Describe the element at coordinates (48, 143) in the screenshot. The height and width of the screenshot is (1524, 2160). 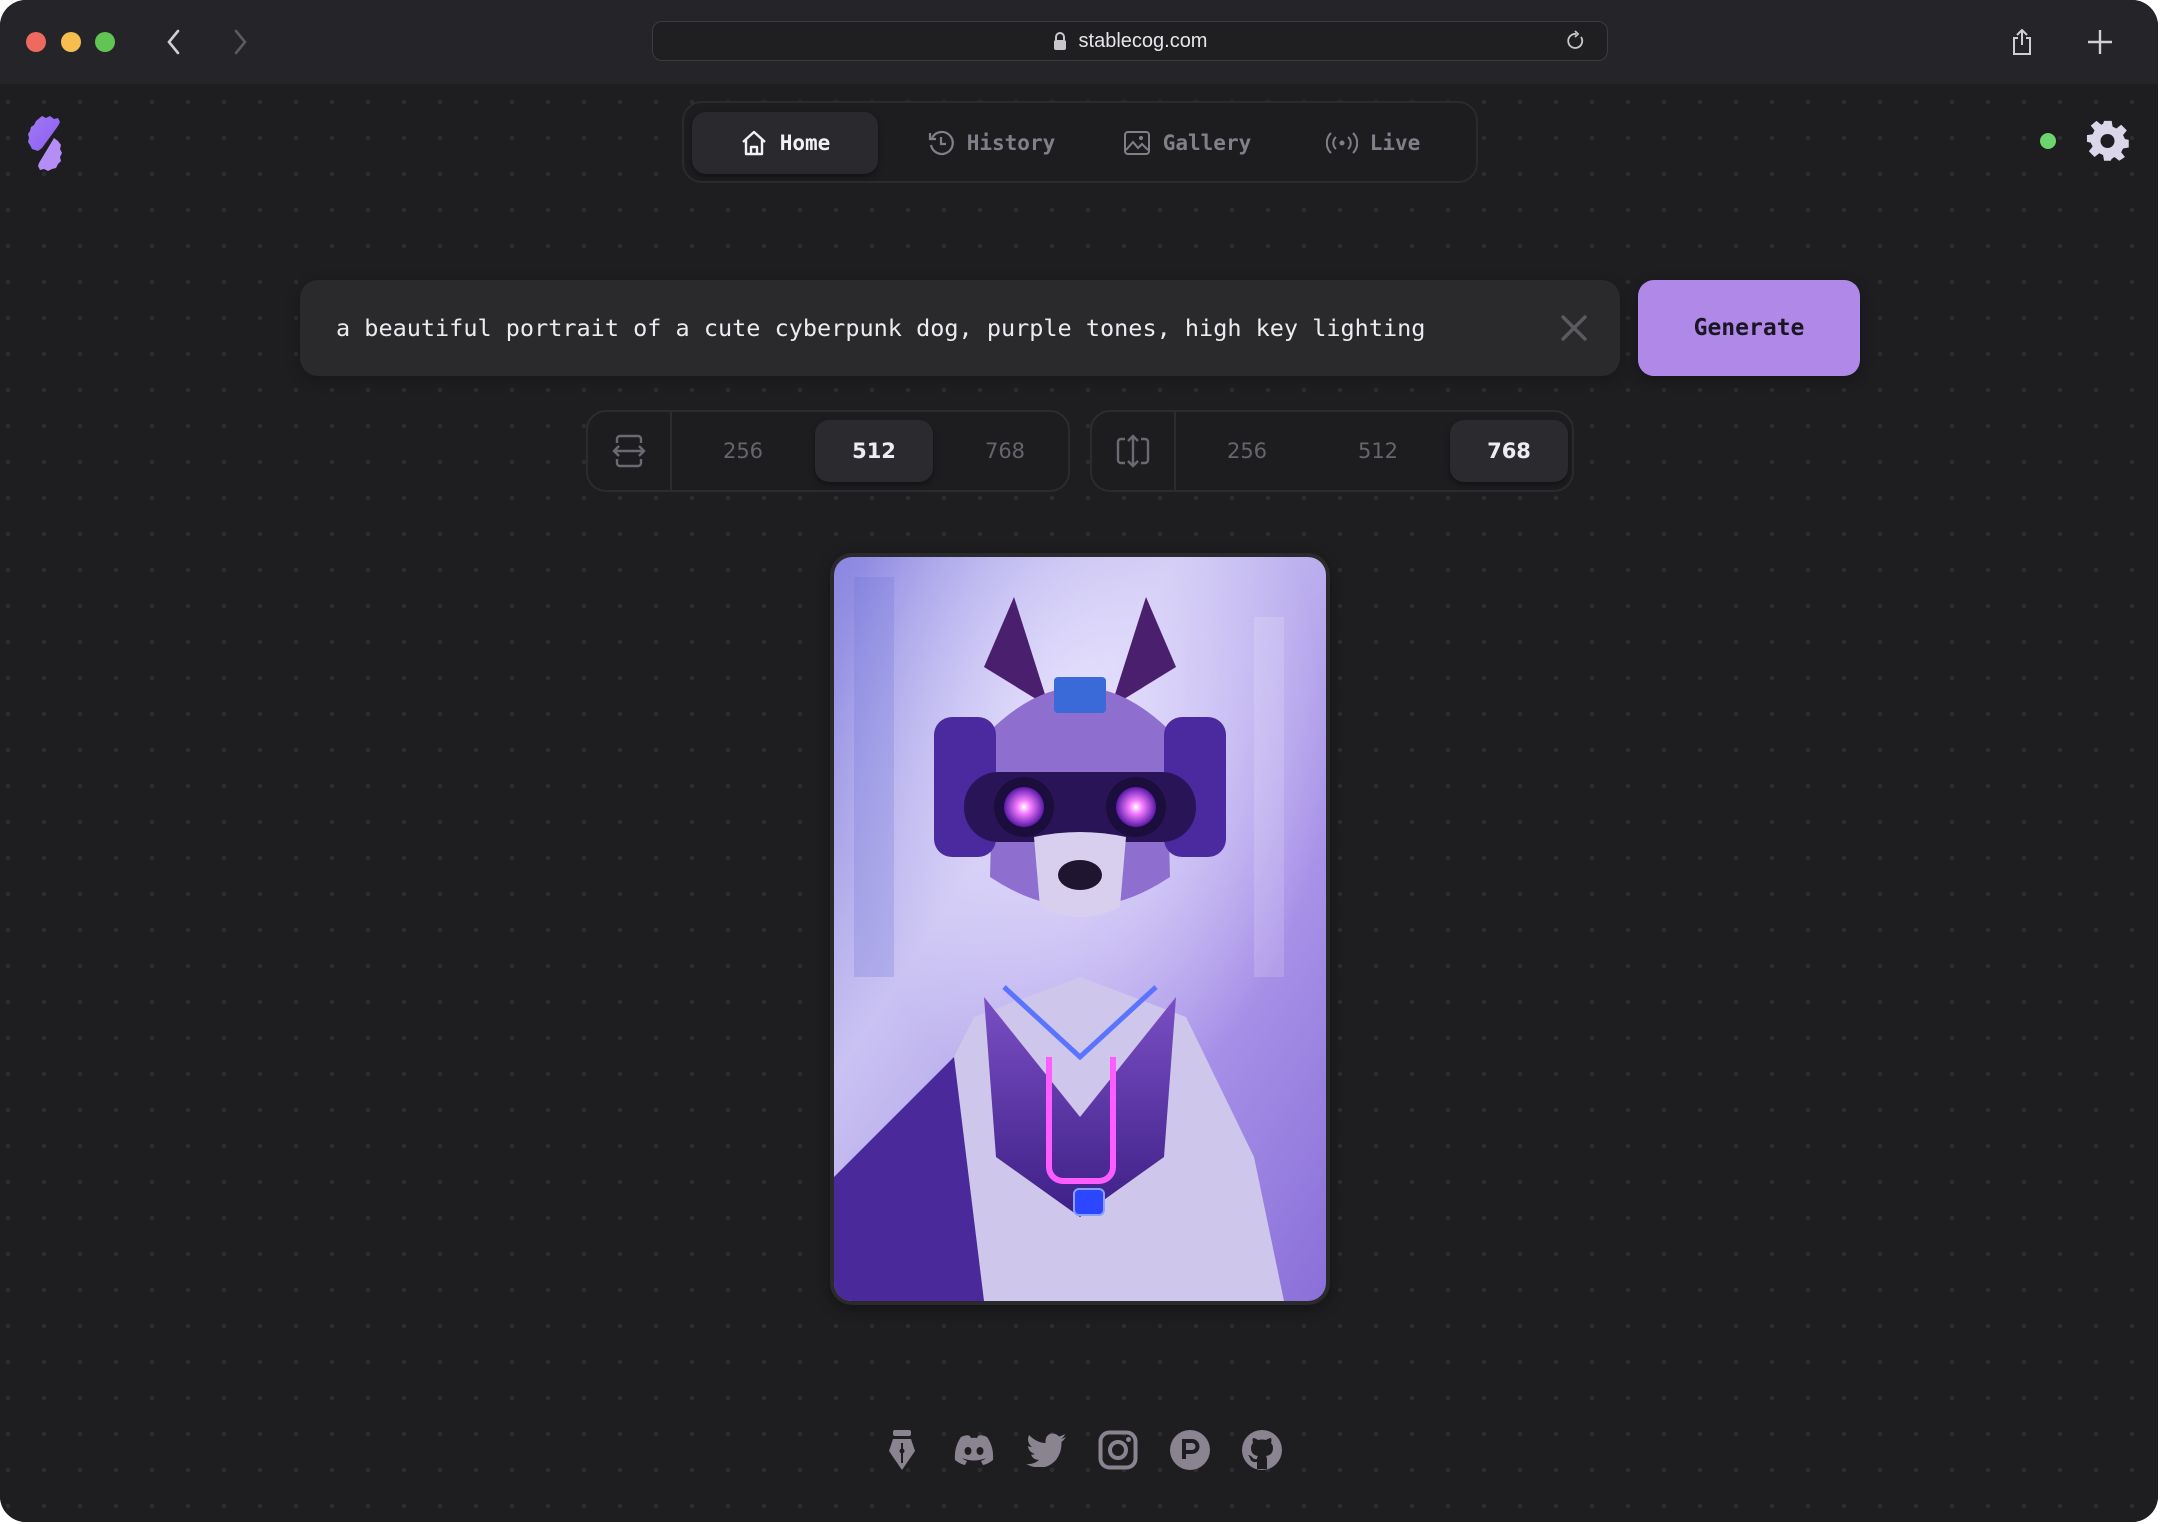
I see `stablecog-logo` at that location.